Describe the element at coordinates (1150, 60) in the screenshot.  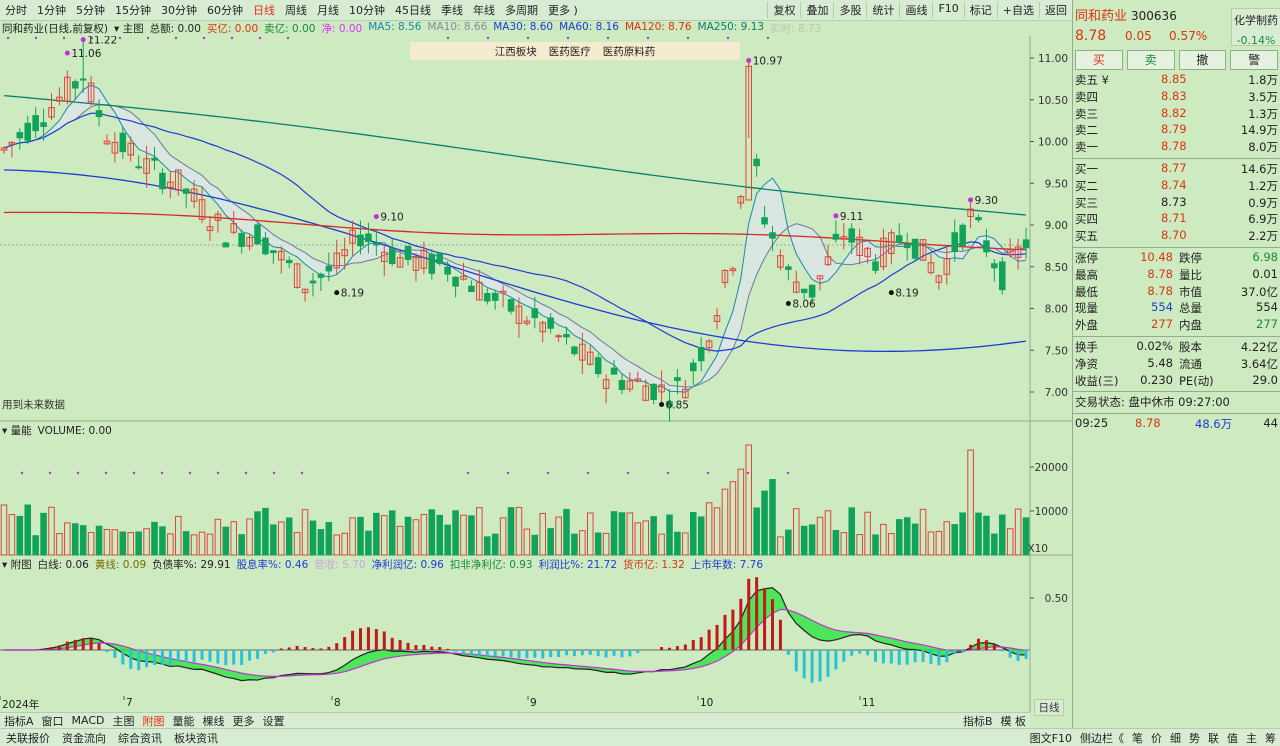
I see `sell-button: 卖` at that location.